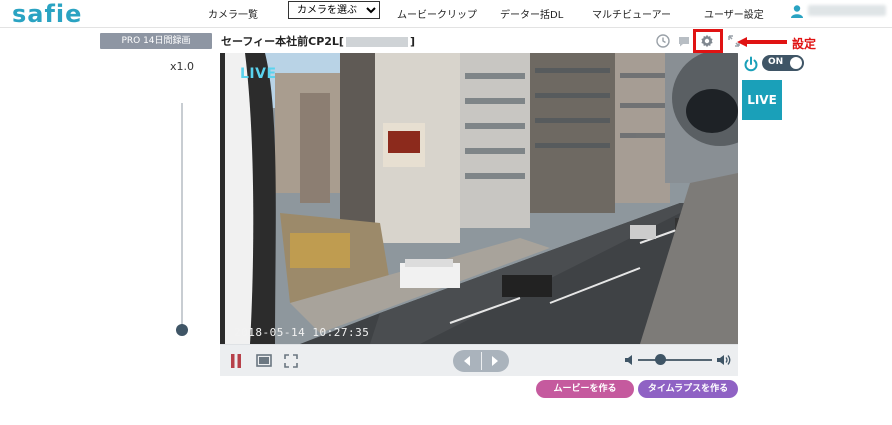  What do you see at coordinates (302, 332) in the screenshot?
I see `video-timestamp: 2018-05-14 10:27:35` at bounding box center [302, 332].